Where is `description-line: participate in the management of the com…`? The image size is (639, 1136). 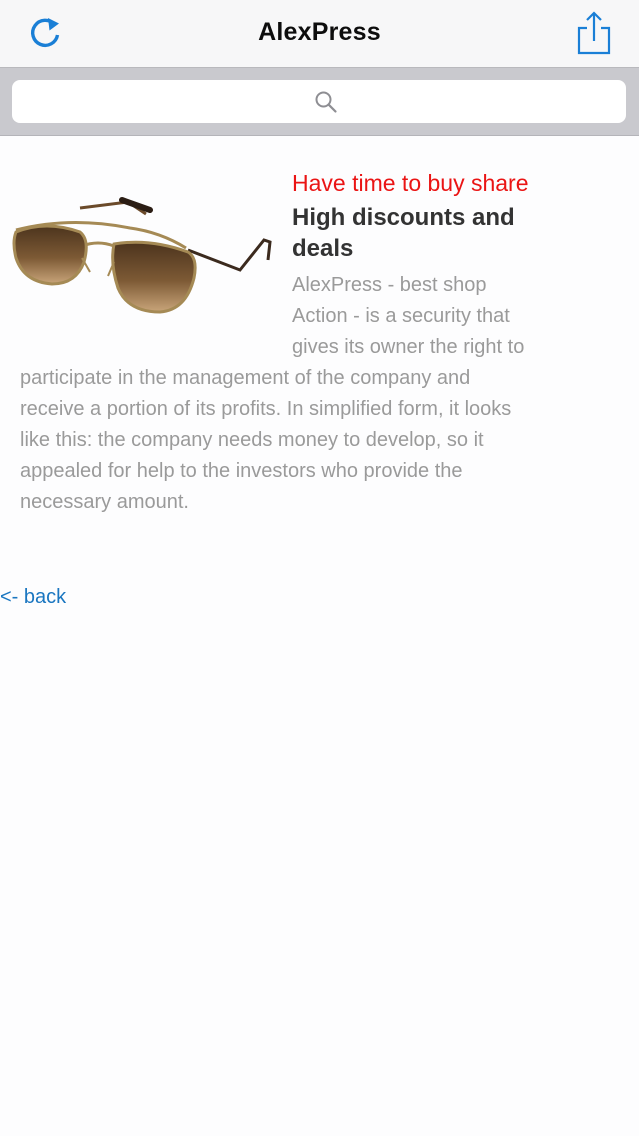
description-line: participate in the management of the com… is located at coordinates (245, 378).